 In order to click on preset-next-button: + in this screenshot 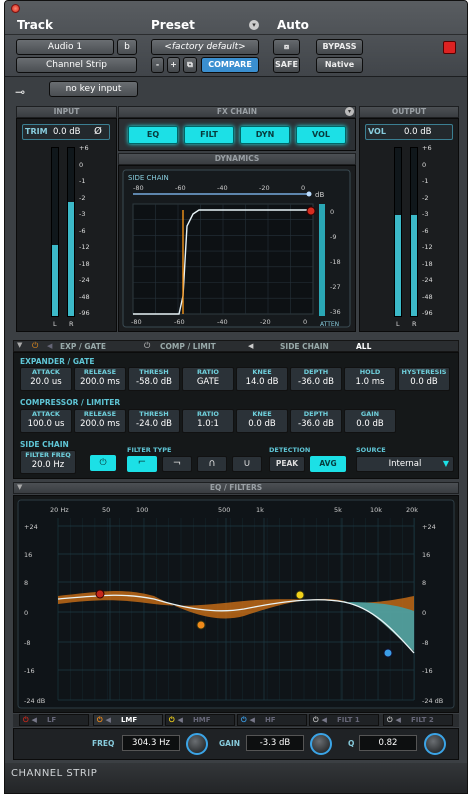, I will do `click(173, 65)`.